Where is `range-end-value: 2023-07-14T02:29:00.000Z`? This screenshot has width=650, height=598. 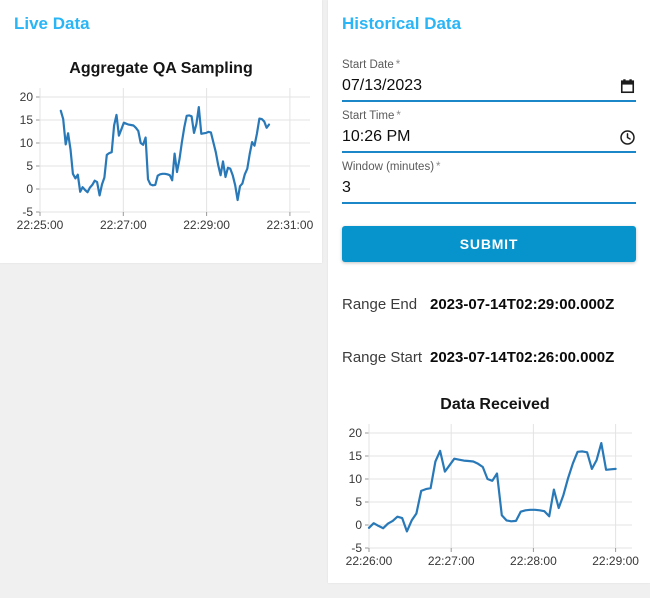 range-end-value: 2023-07-14T02:29:00.000Z is located at coordinates (522, 304).